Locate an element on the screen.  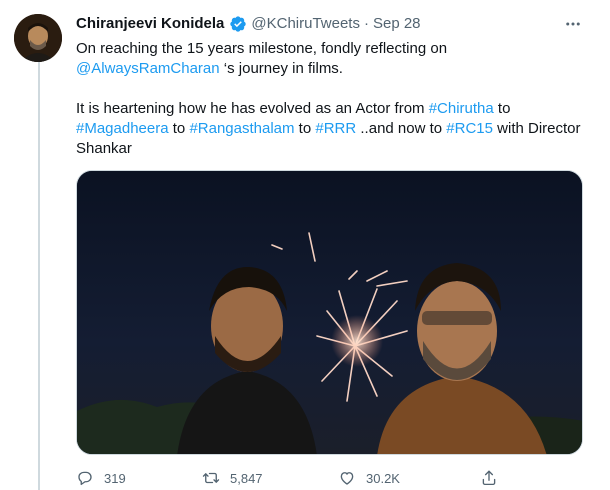
reply-count: 319 is located at coordinates (115, 478).